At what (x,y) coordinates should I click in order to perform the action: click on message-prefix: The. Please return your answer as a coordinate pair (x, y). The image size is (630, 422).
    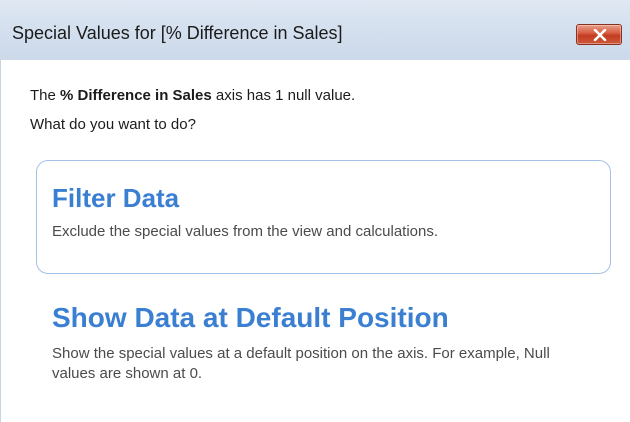
    Looking at the image, I should click on (45, 95).